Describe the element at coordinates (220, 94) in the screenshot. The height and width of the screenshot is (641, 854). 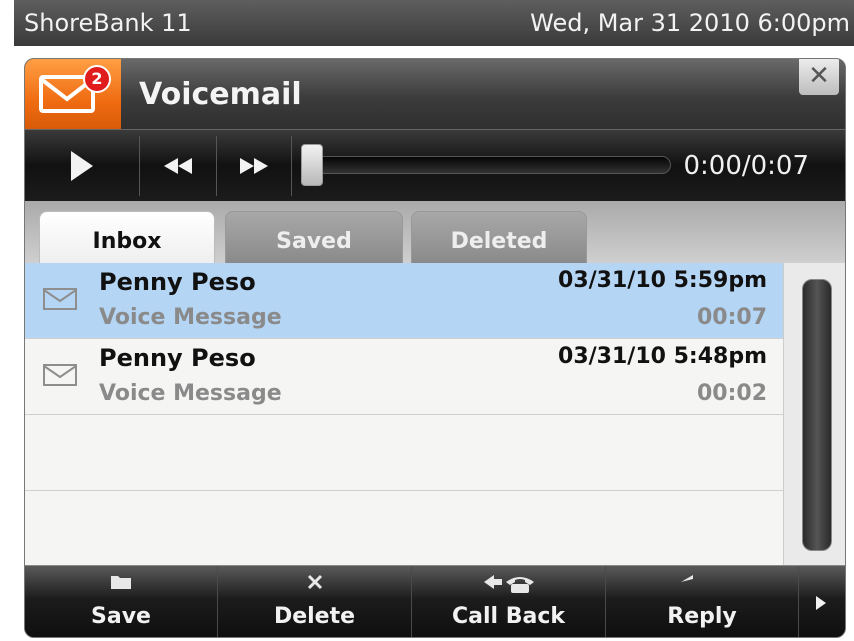
I see `window-title: Voicemail` at that location.